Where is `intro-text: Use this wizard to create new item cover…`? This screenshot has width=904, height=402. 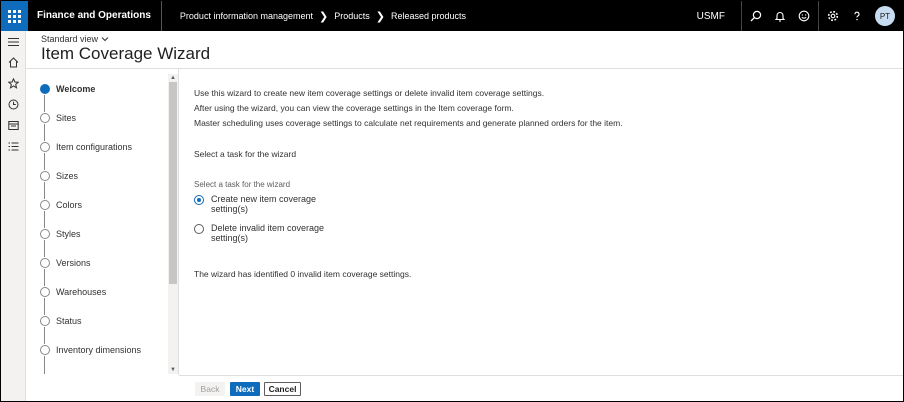 intro-text: Use this wizard to create new item cover… is located at coordinates (369, 93).